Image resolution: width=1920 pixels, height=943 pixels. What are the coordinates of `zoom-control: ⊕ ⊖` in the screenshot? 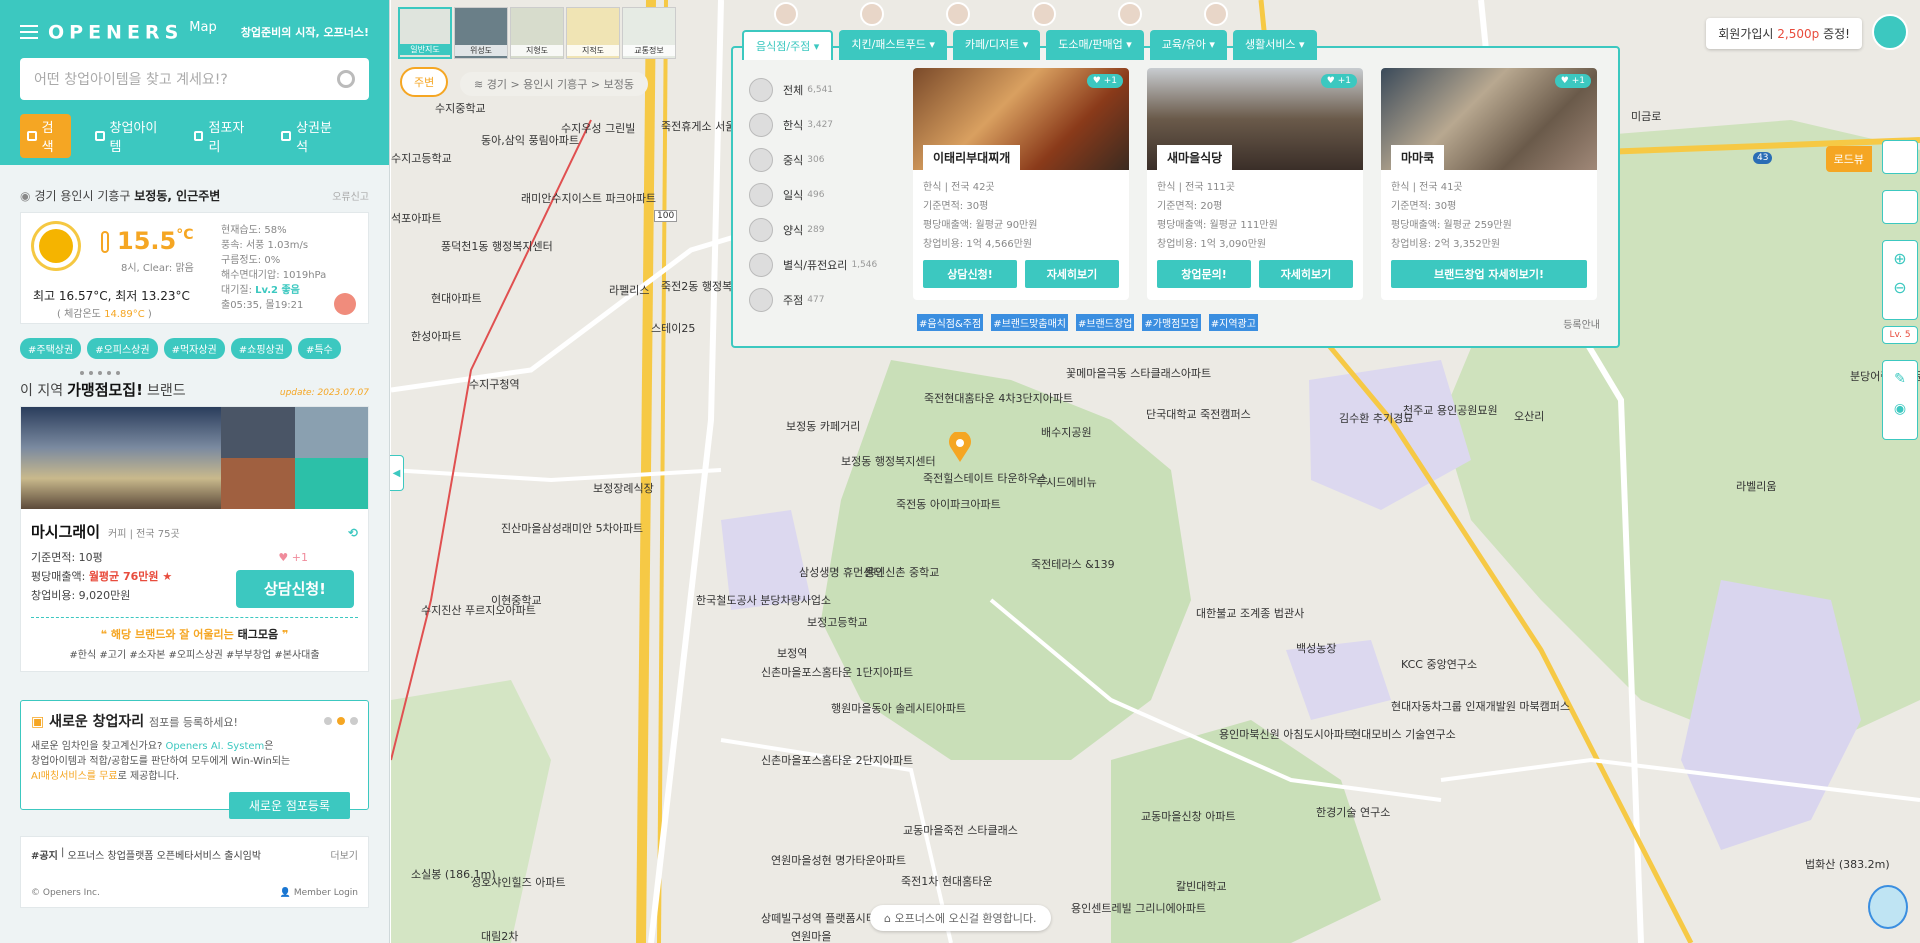 It's located at (1900, 280).